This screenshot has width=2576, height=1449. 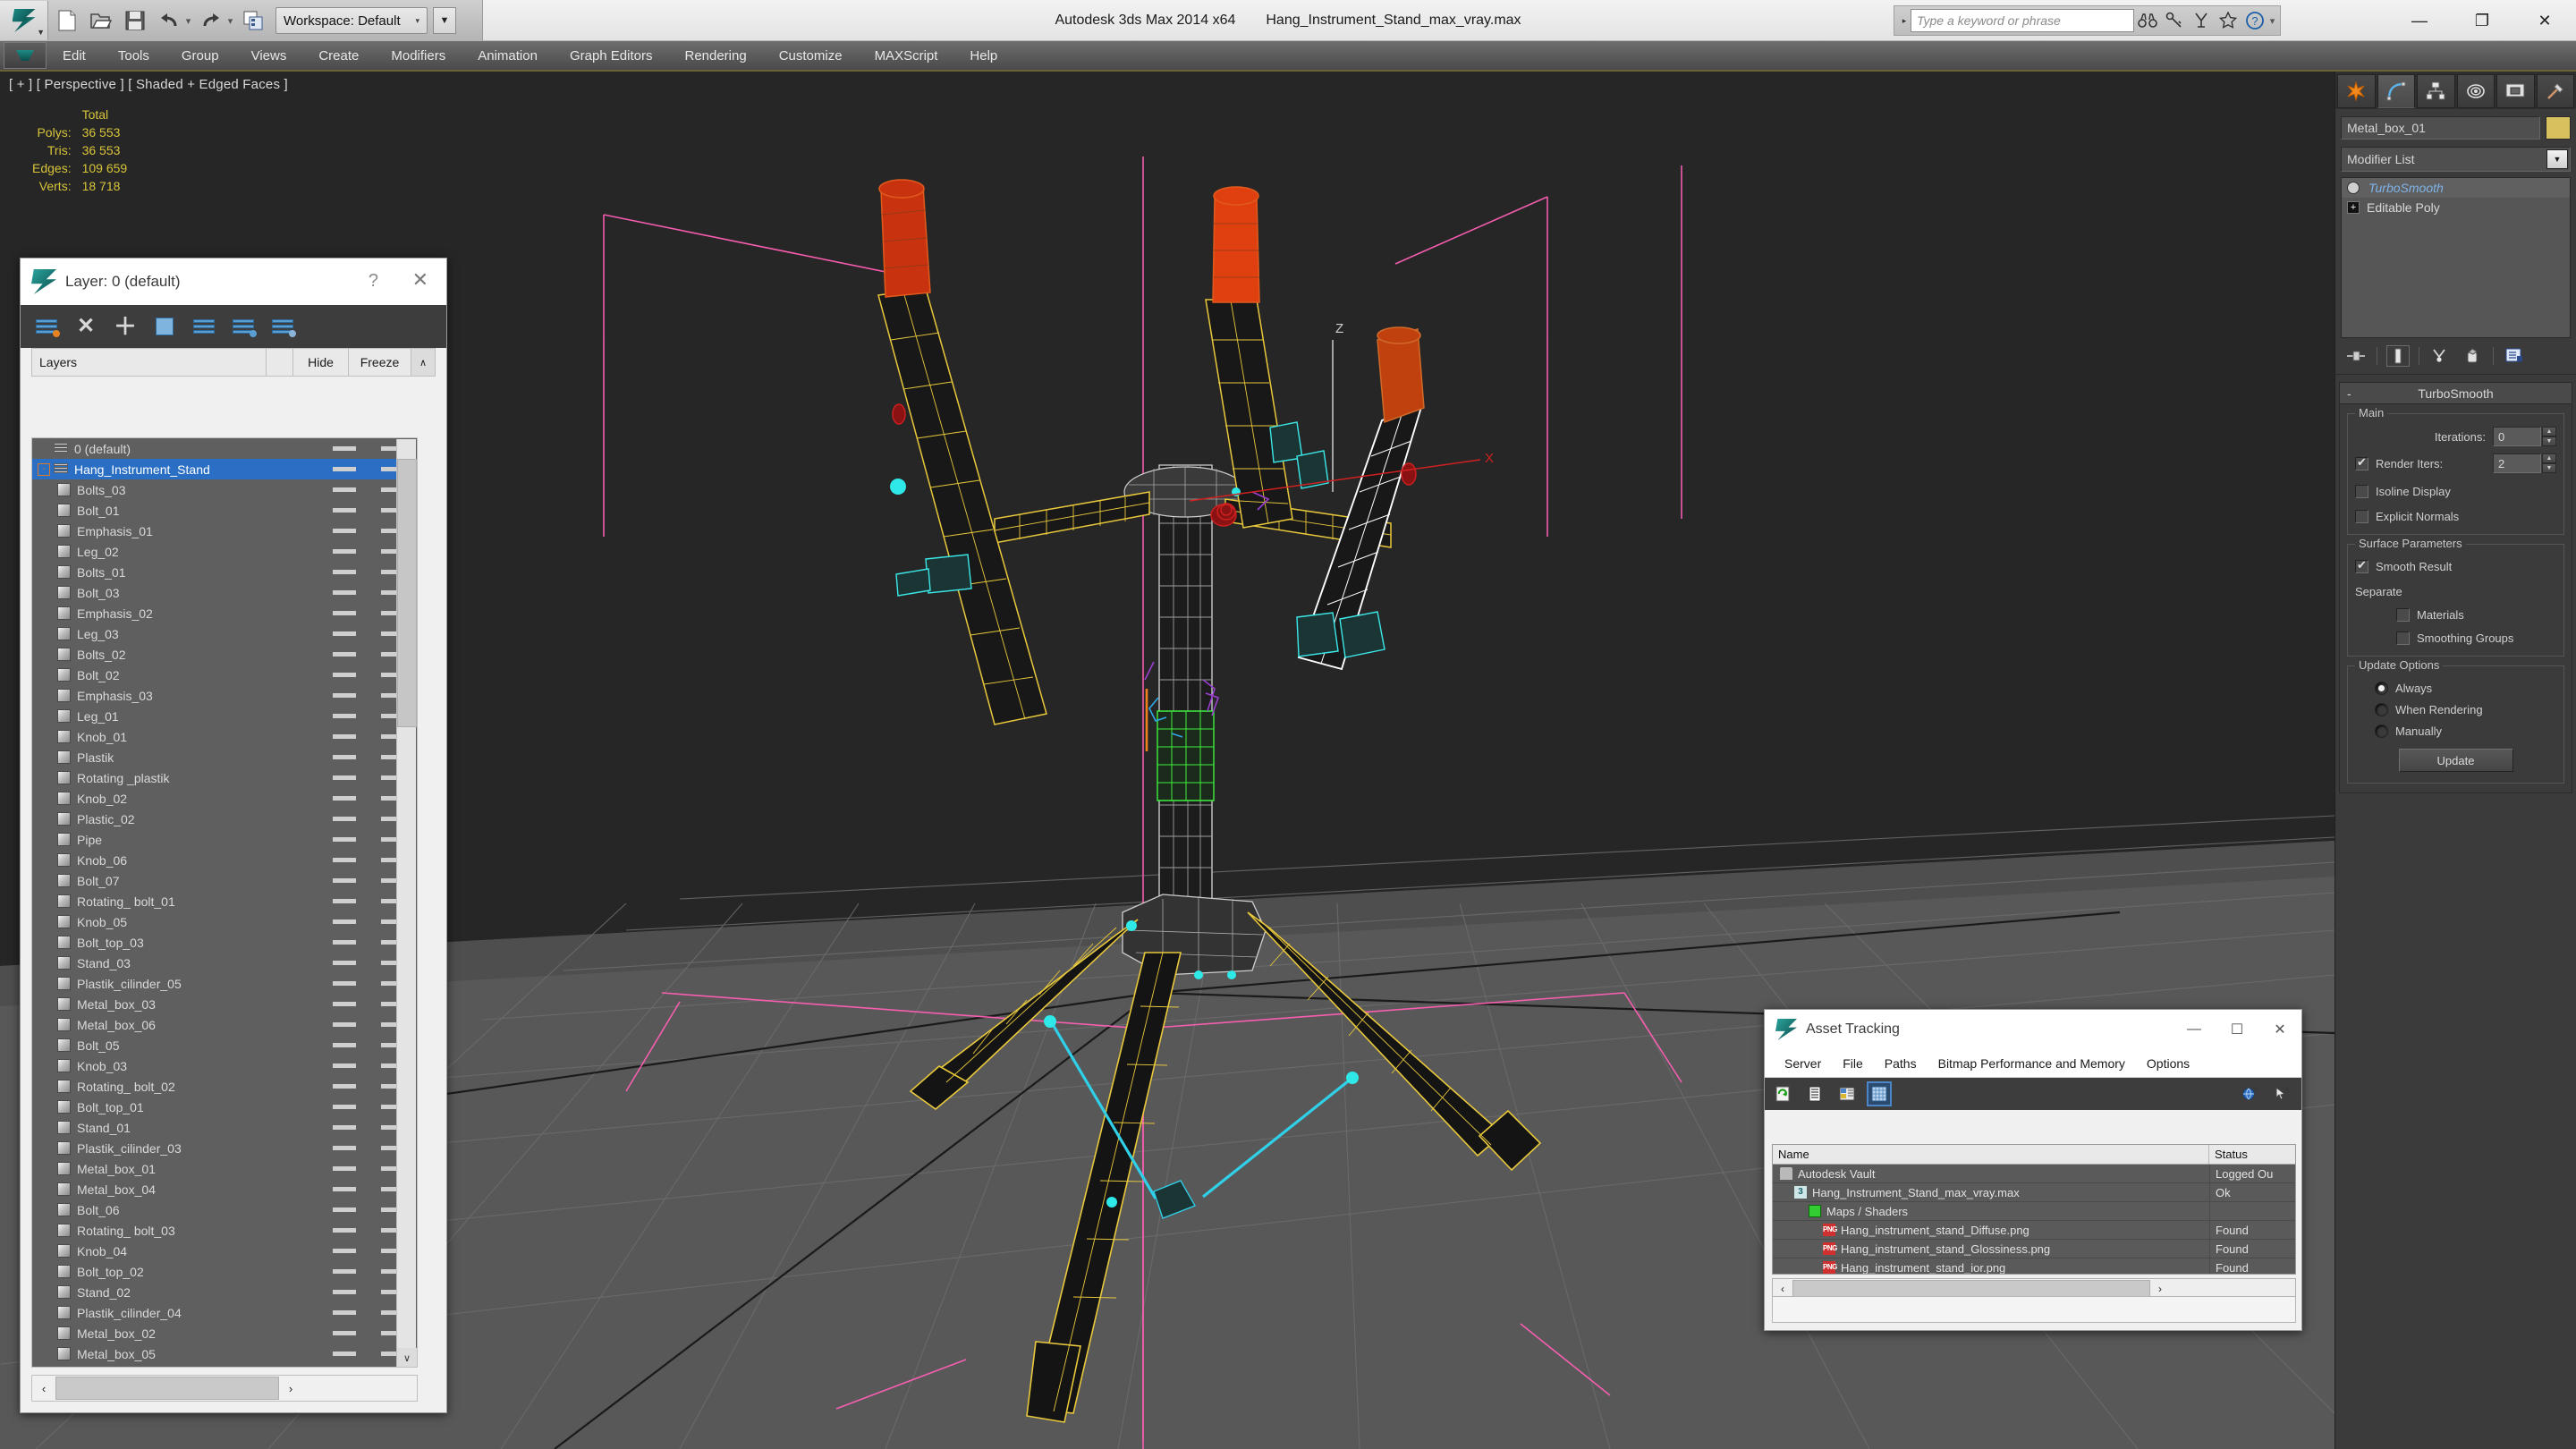 I want to click on spinner-down-icon: ▼, so click(x=2549, y=441).